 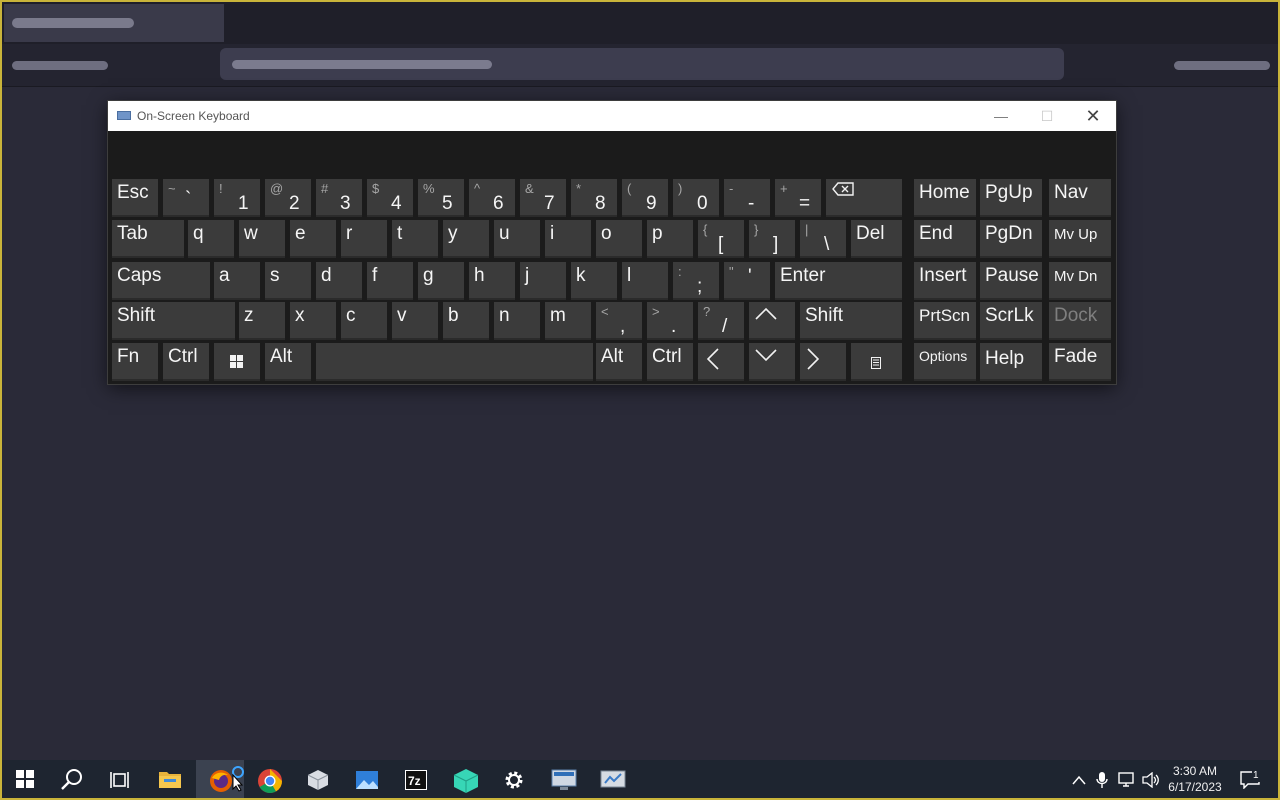 What do you see at coordinates (1047, 116) in the screenshot?
I see `maximize-button: ☐` at bounding box center [1047, 116].